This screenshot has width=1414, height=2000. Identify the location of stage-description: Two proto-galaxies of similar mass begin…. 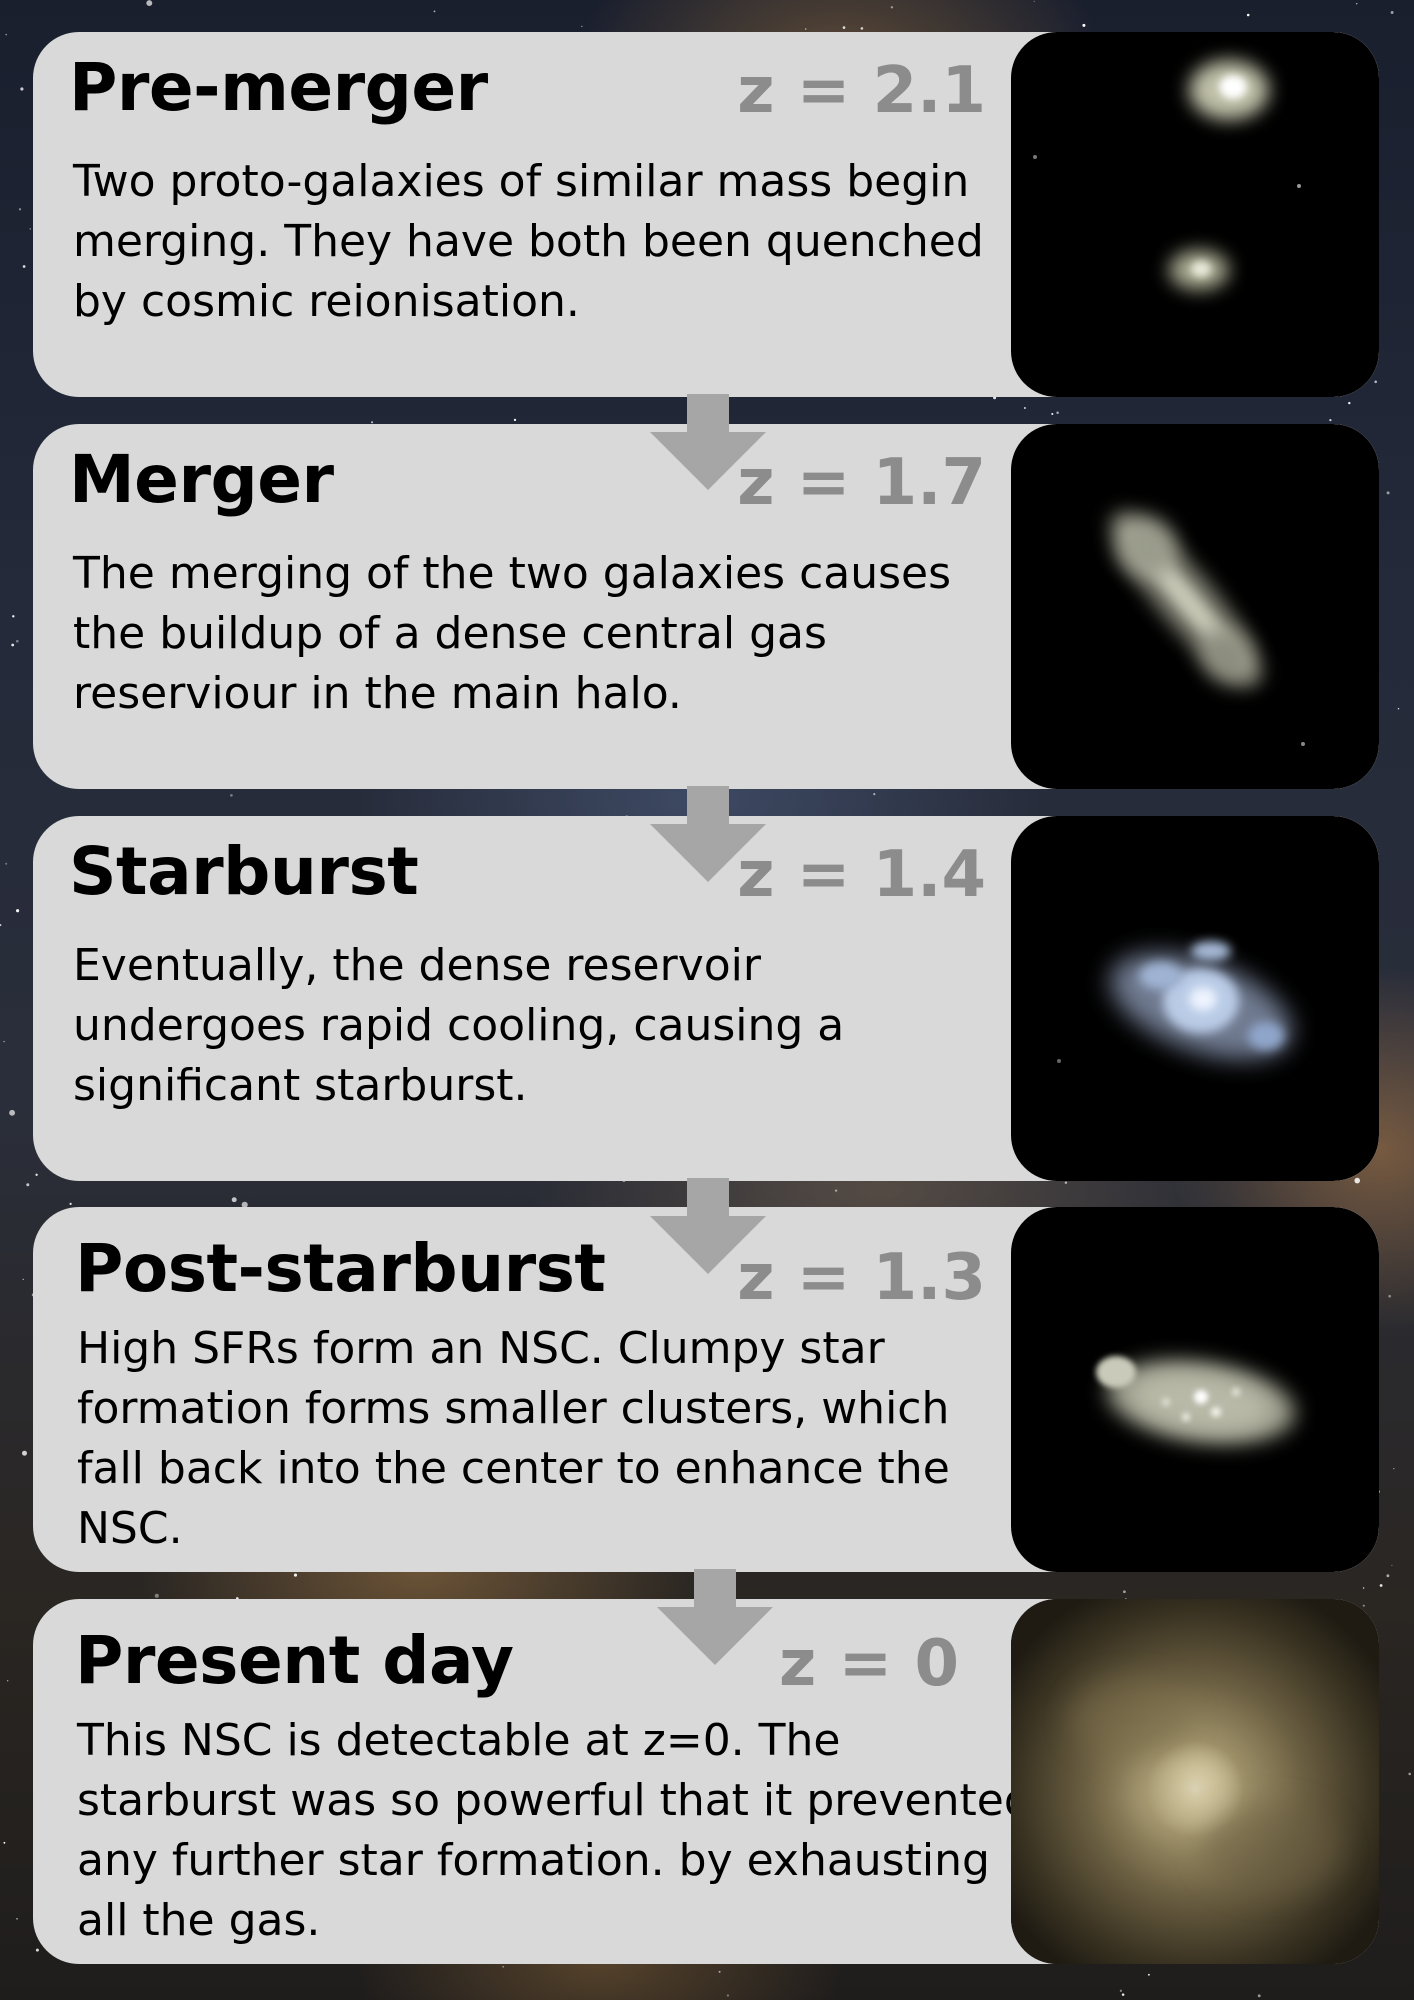
(528, 241).